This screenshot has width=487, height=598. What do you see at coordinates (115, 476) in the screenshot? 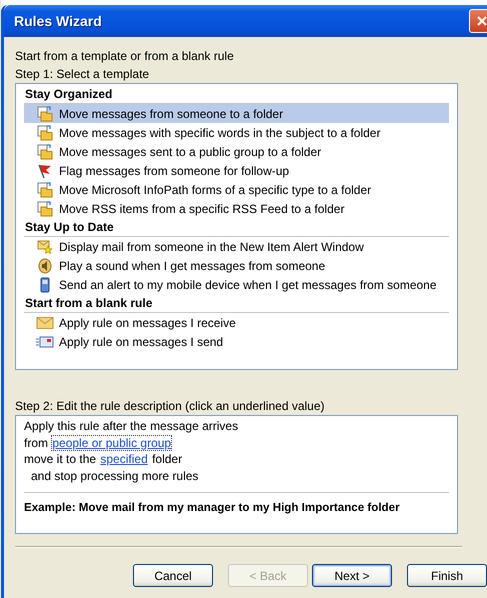
I see `rule-condition: and stop processing more rules` at bounding box center [115, 476].